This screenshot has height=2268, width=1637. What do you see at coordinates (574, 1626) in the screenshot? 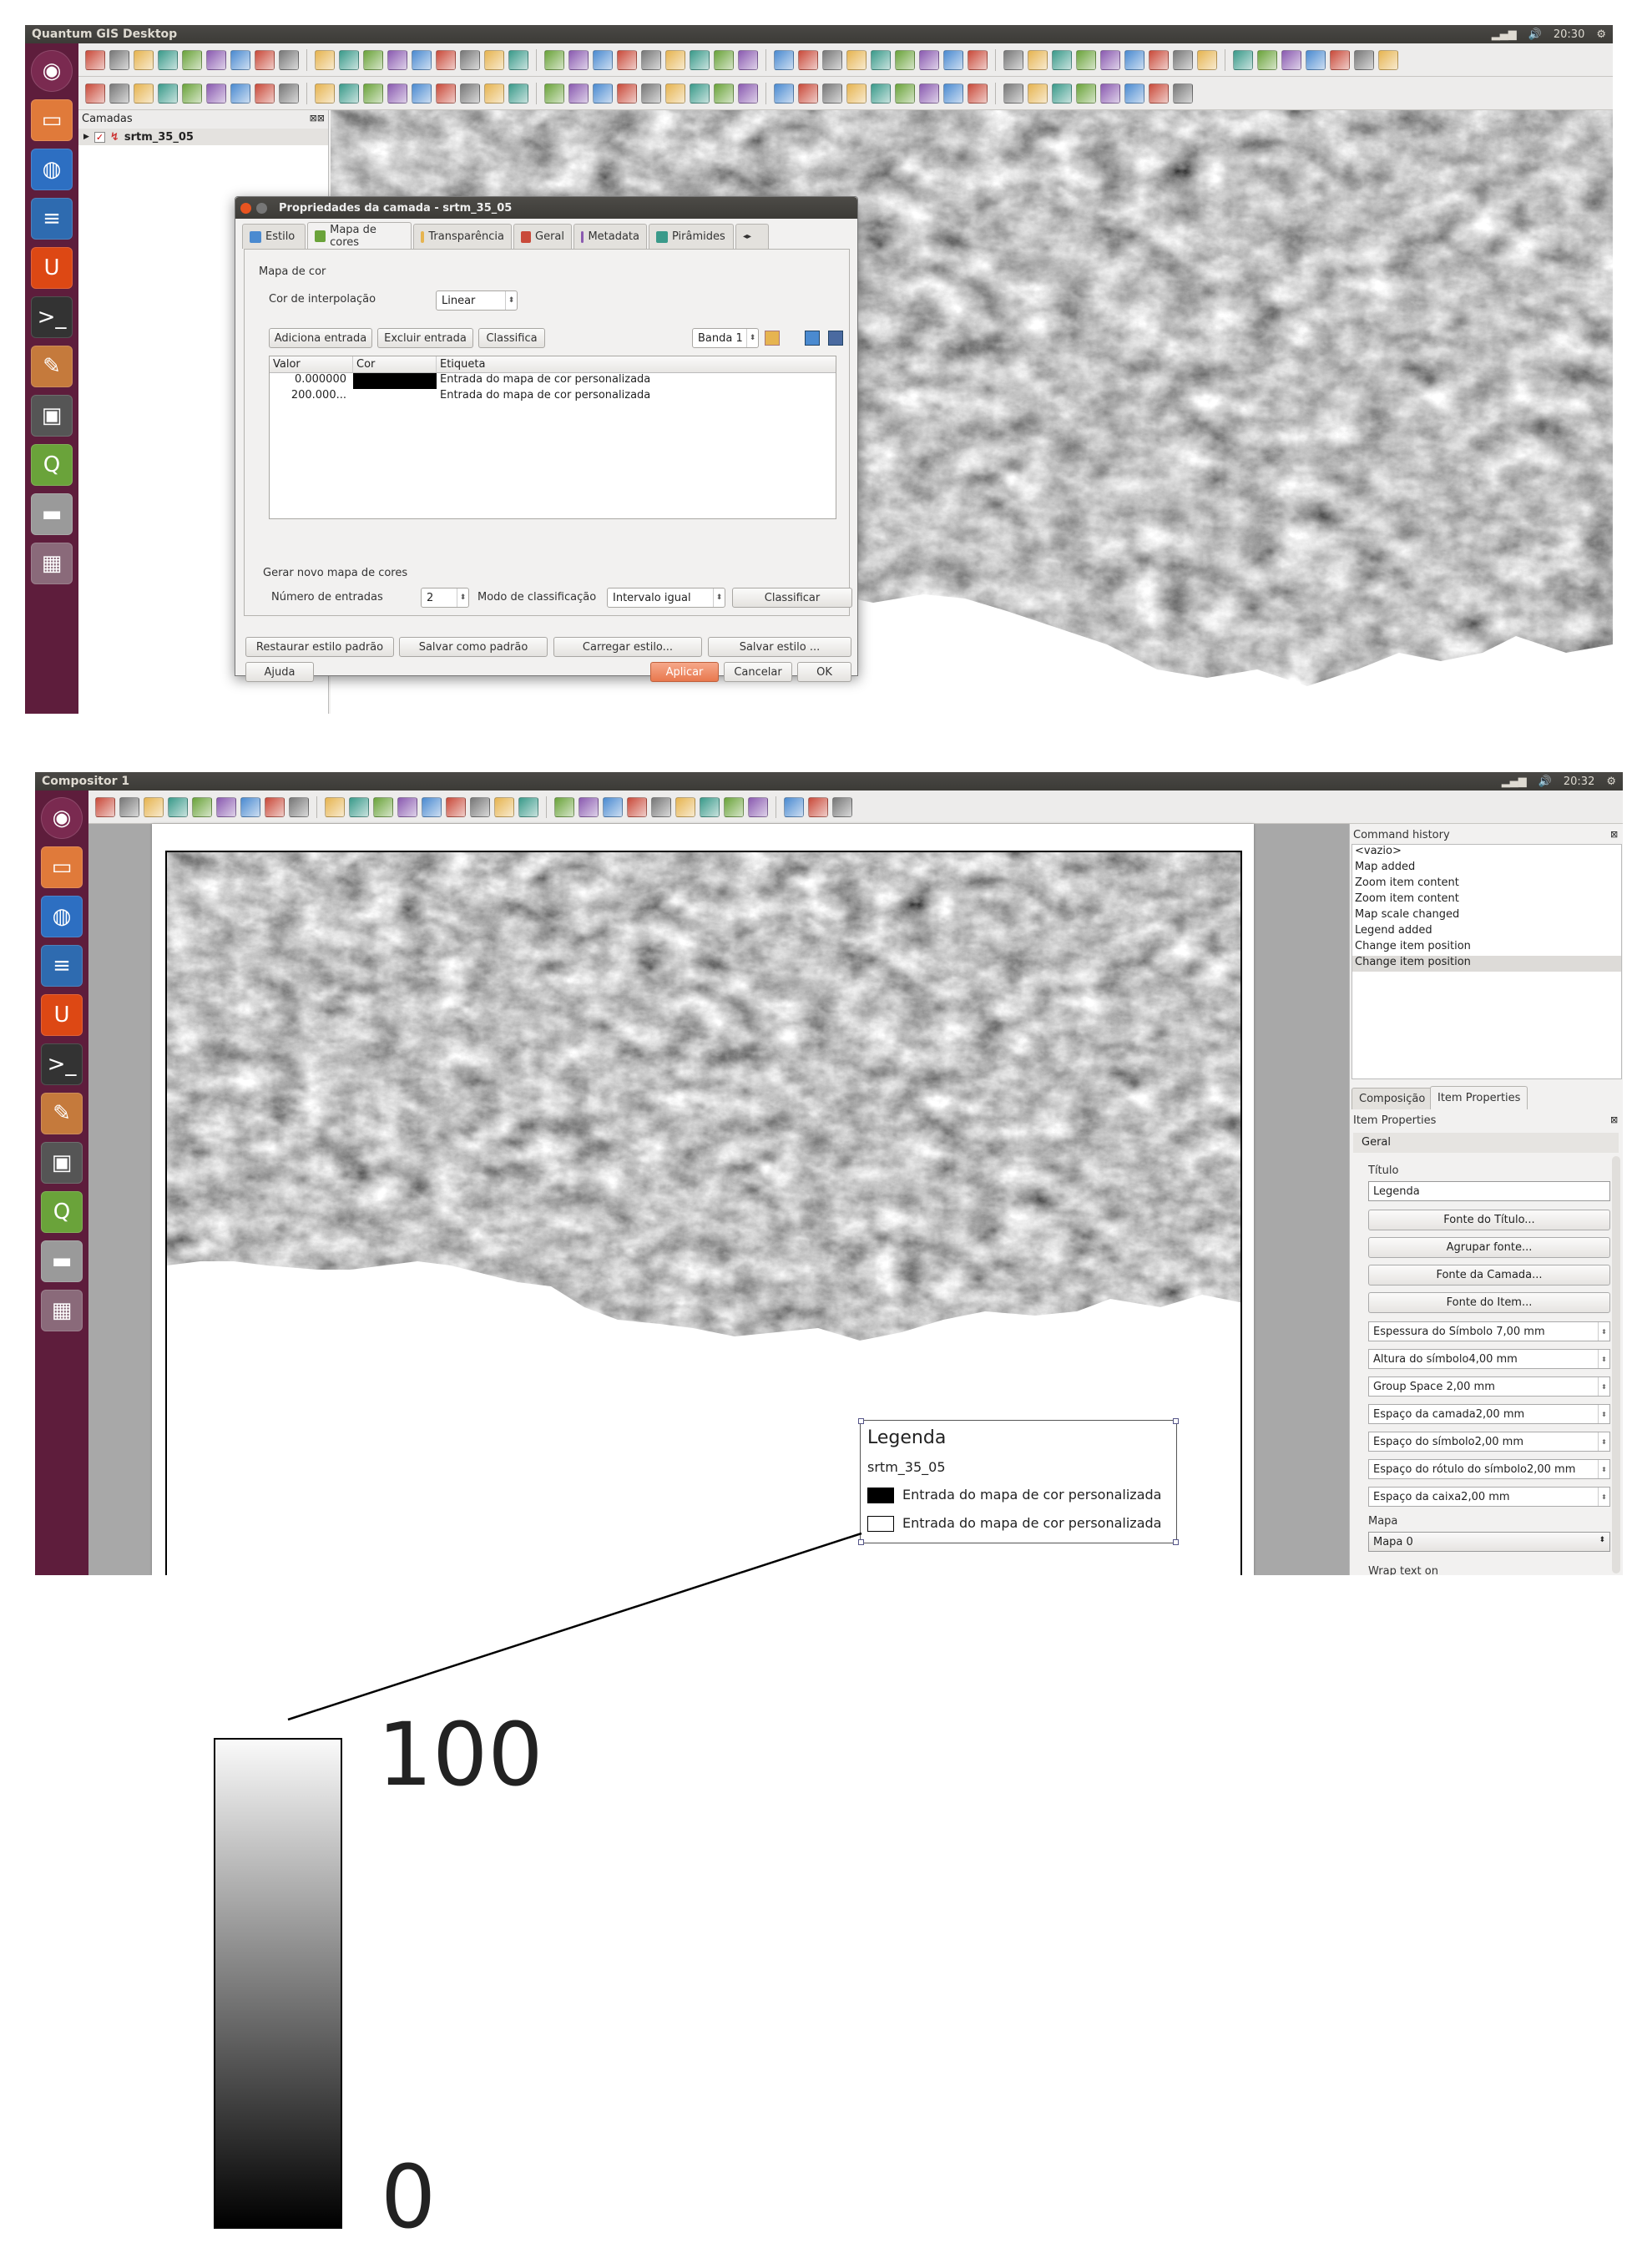
I see `callout-connector` at bounding box center [574, 1626].